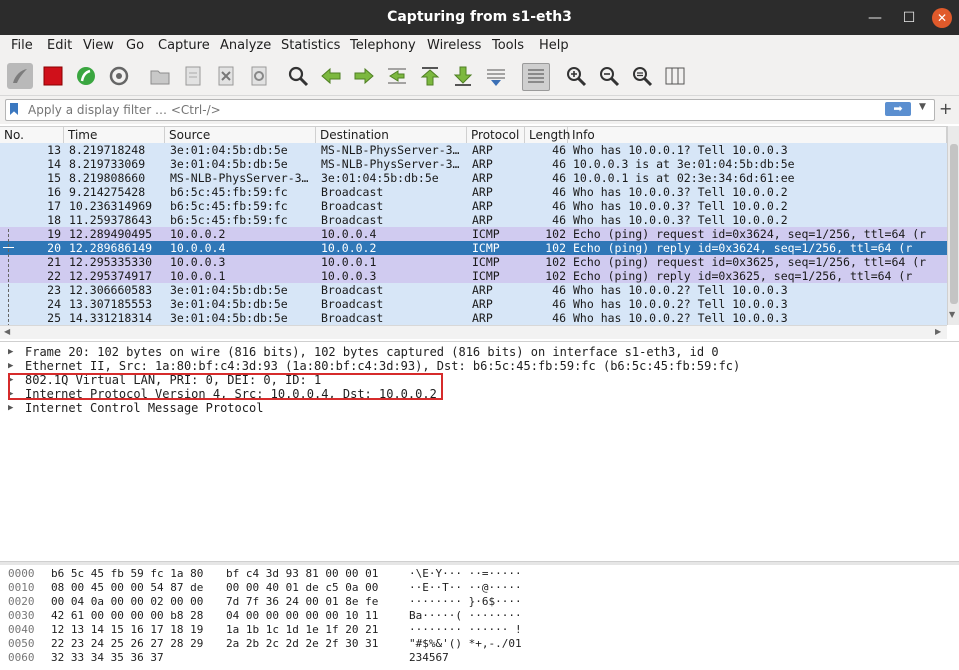 The image size is (959, 670). What do you see at coordinates (397, 76) in the screenshot?
I see `go-to-packet-icon` at bounding box center [397, 76].